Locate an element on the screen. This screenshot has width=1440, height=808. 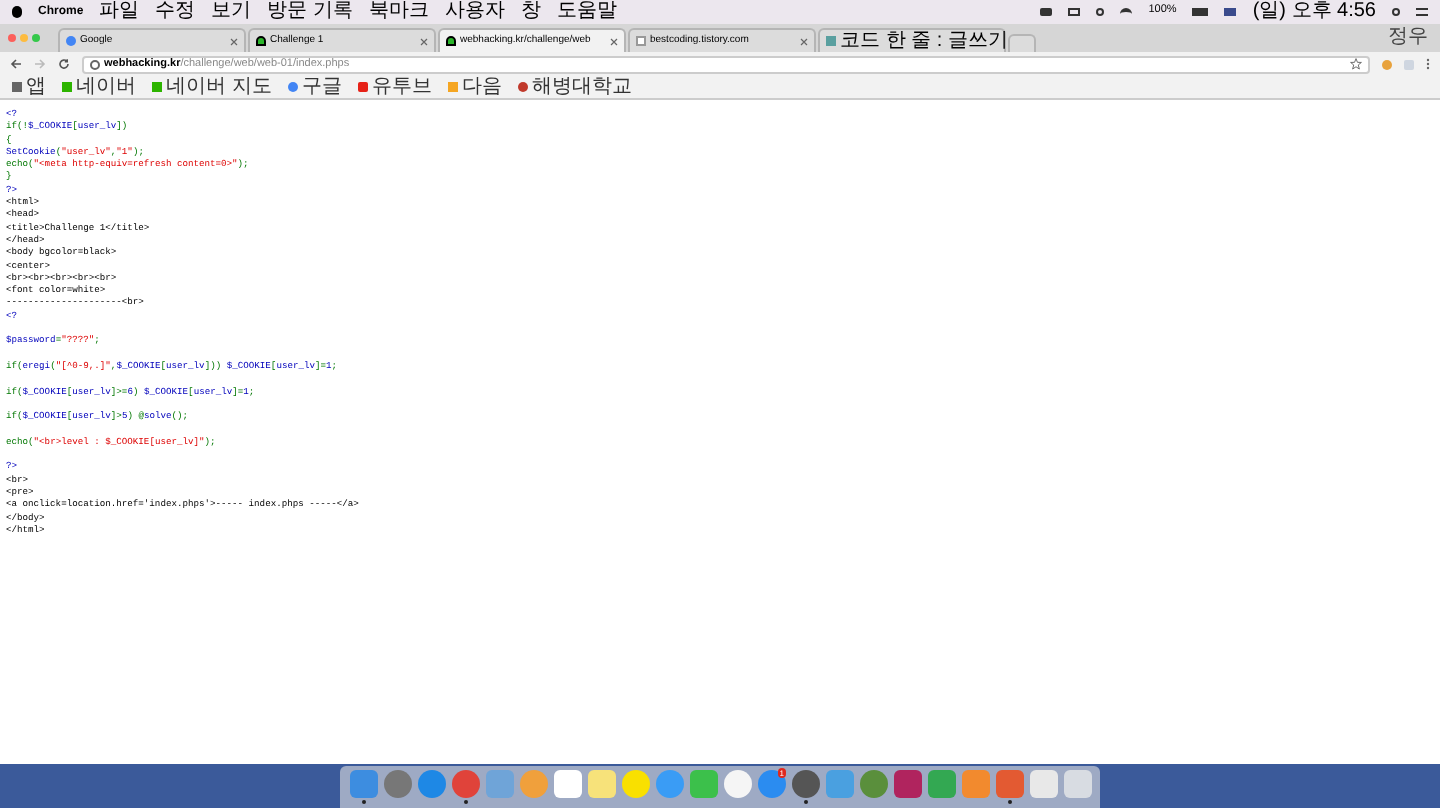
menu-item: 북마크 is located at coordinates (398, 12).